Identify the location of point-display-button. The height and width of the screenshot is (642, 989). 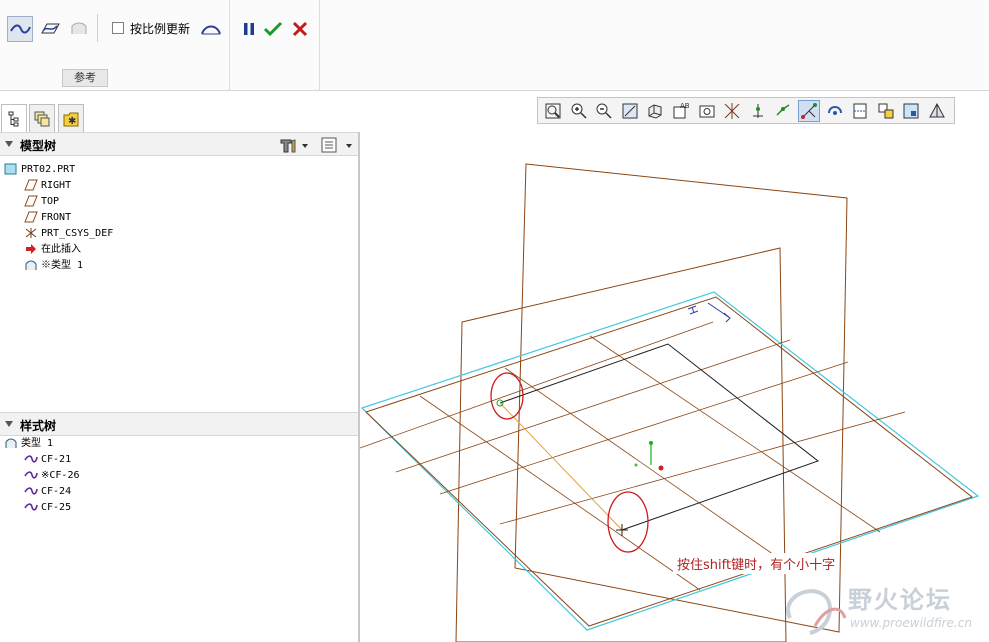
(783, 111).